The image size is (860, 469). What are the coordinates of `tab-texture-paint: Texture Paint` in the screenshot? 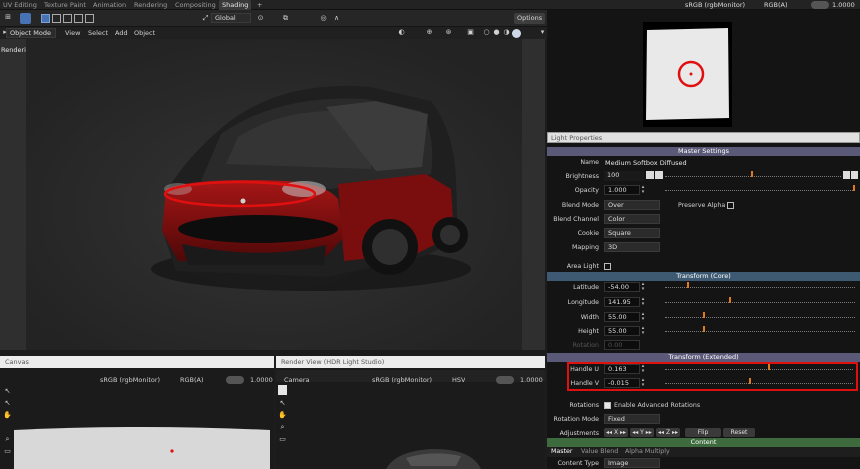 It's located at (65, 5).